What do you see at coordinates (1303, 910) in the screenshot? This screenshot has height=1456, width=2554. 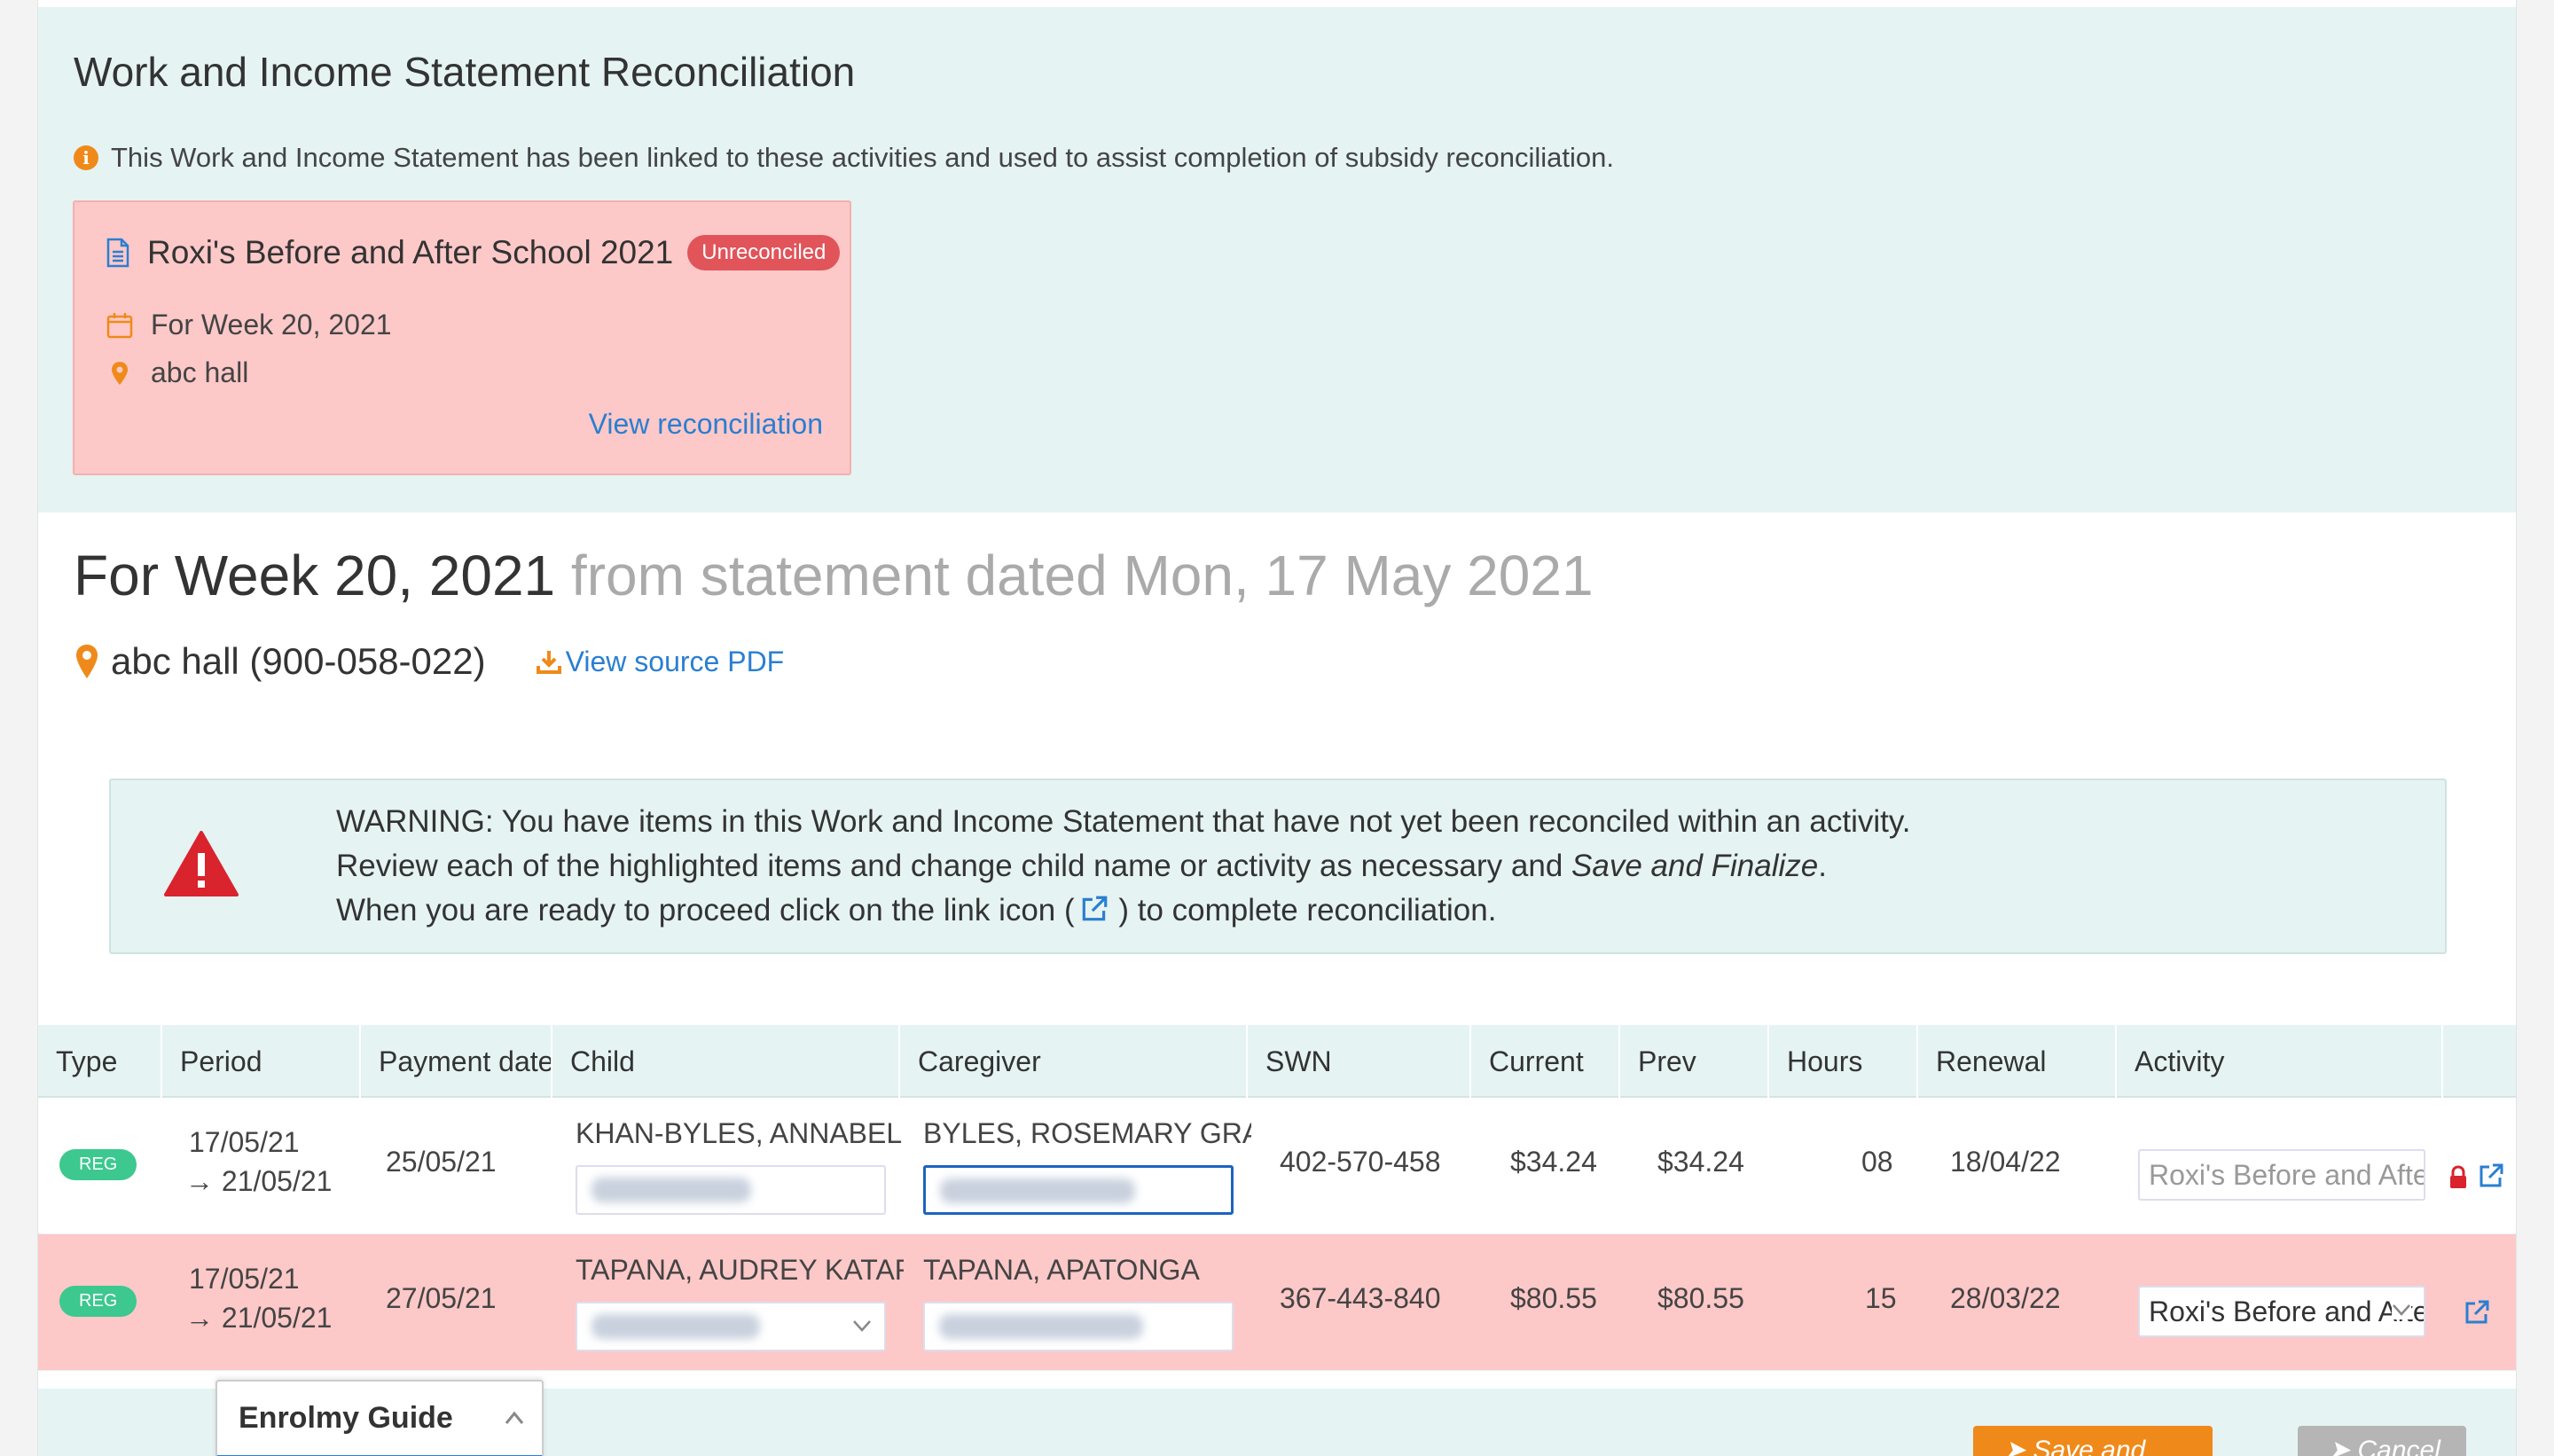 I see `warning-line-3-end: ) to complete reconciliation.` at bounding box center [1303, 910].